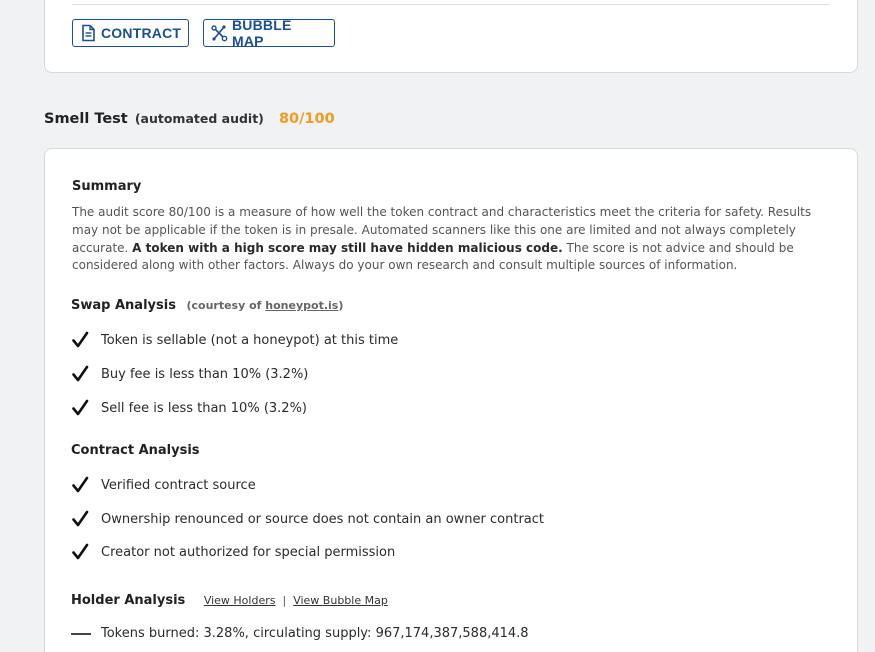 The width and height of the screenshot is (875, 652). Describe the element at coordinates (107, 186) in the screenshot. I see `summary-title: Summary` at that location.